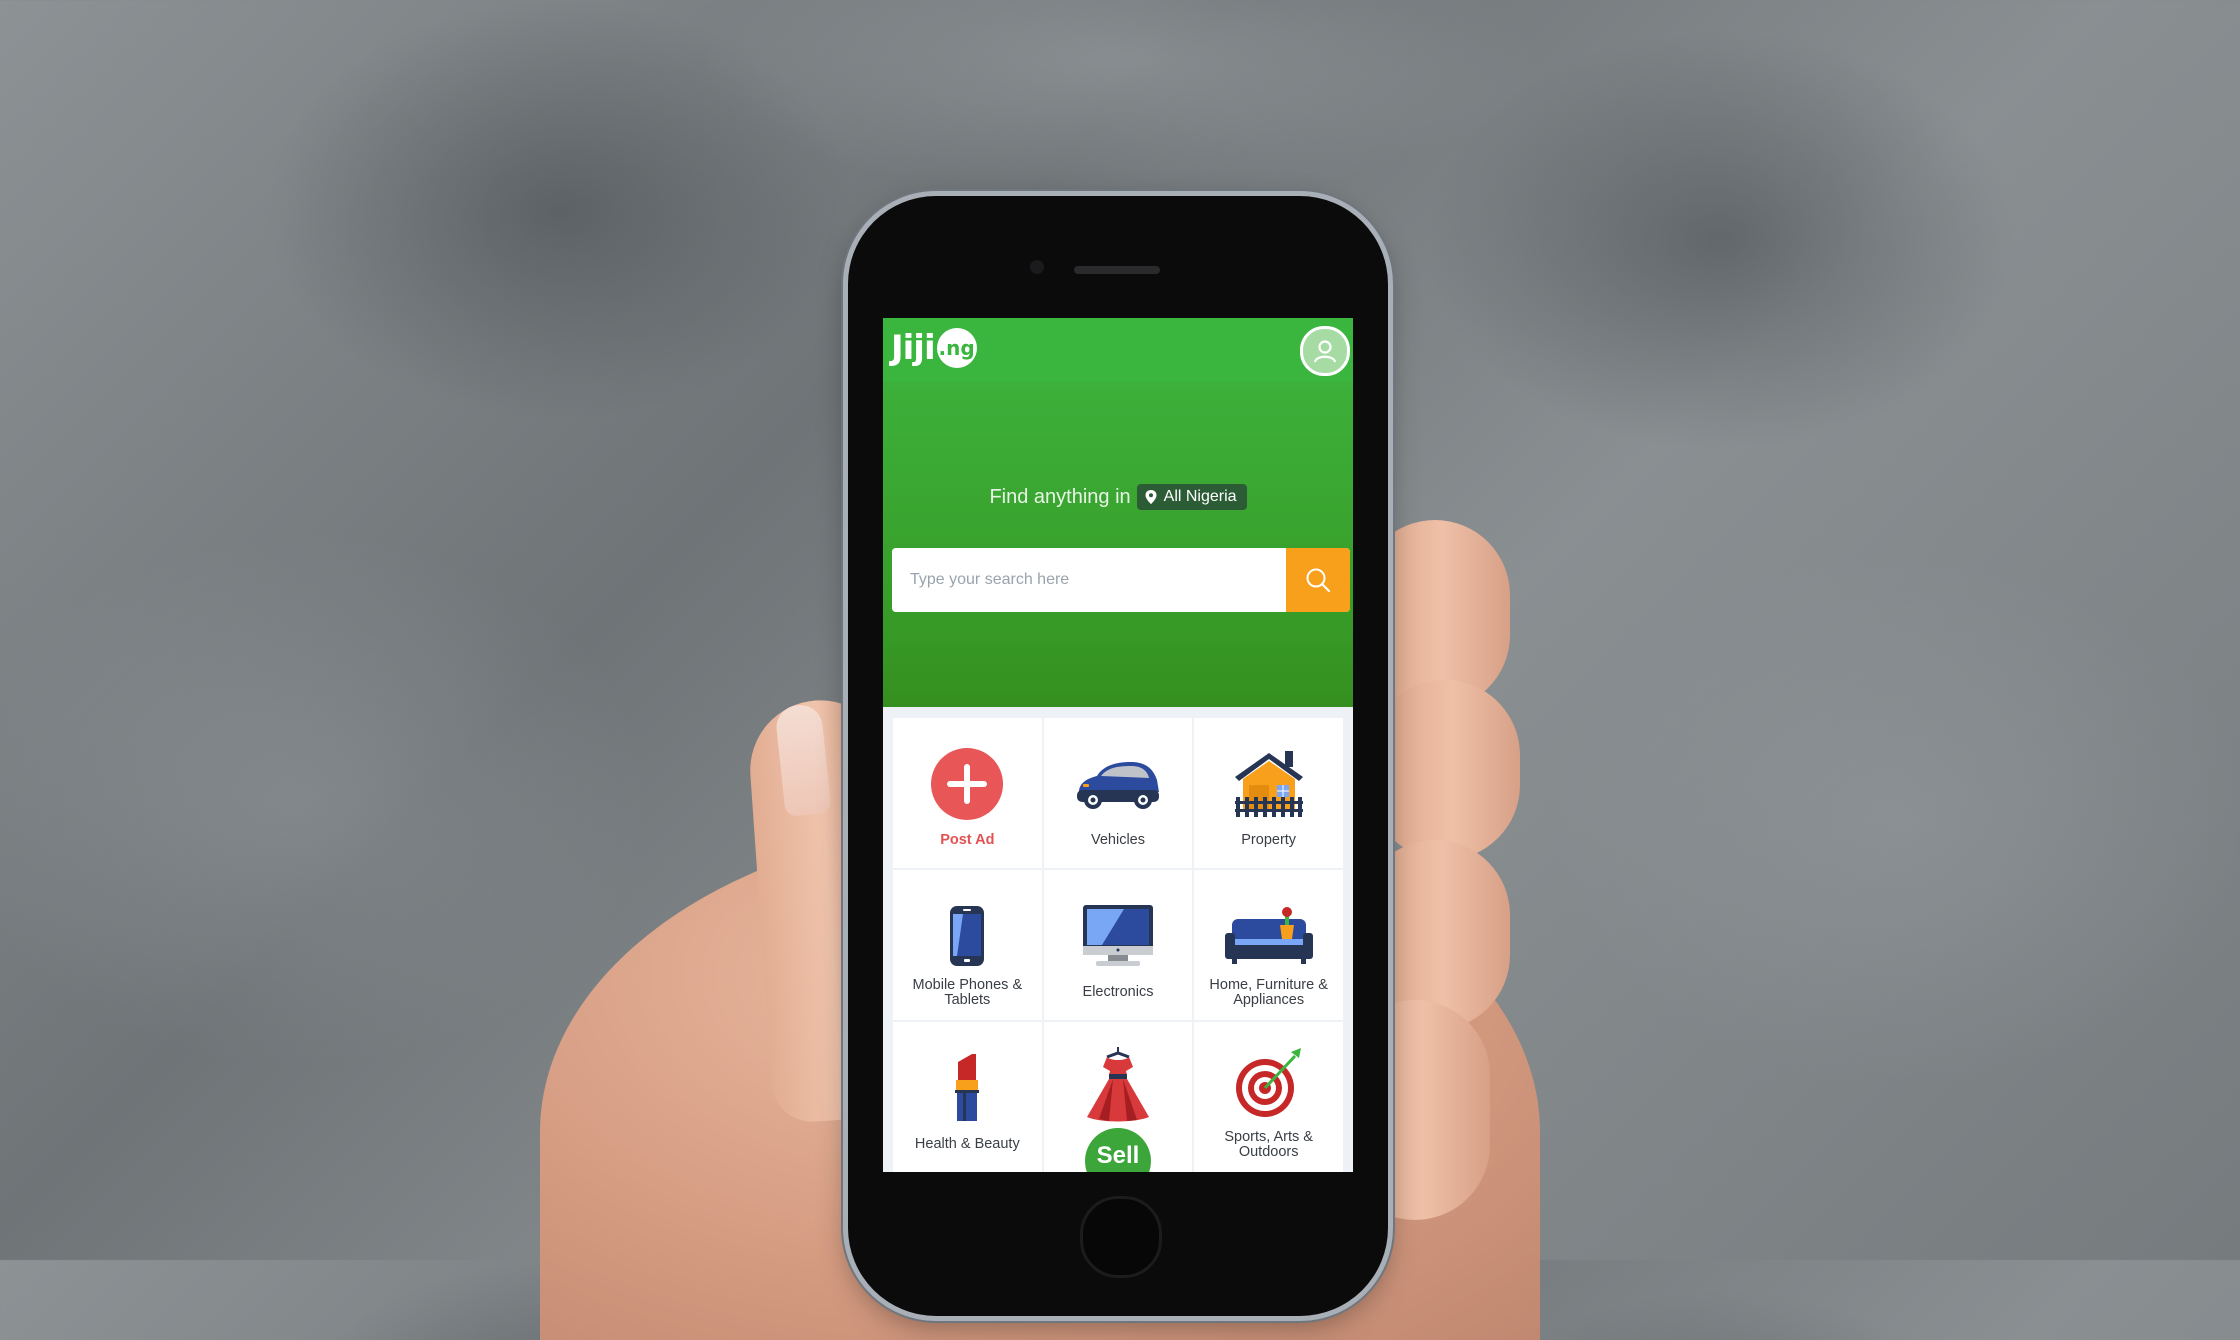  Describe the element at coordinates (1445, 770) in the screenshot. I see `finger` at that location.